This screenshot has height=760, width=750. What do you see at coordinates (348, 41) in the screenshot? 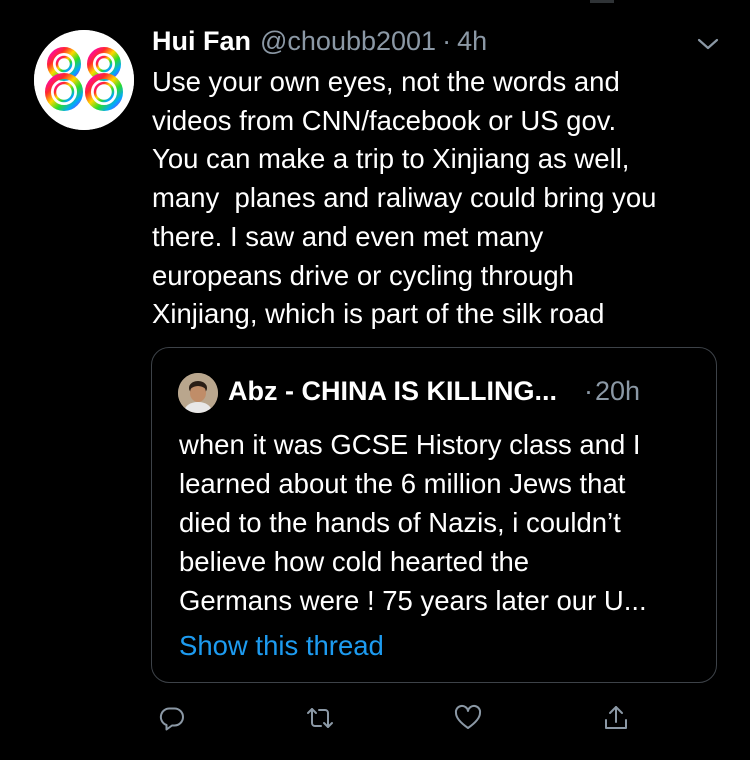
I see `user-handle: @choubb2001` at bounding box center [348, 41].